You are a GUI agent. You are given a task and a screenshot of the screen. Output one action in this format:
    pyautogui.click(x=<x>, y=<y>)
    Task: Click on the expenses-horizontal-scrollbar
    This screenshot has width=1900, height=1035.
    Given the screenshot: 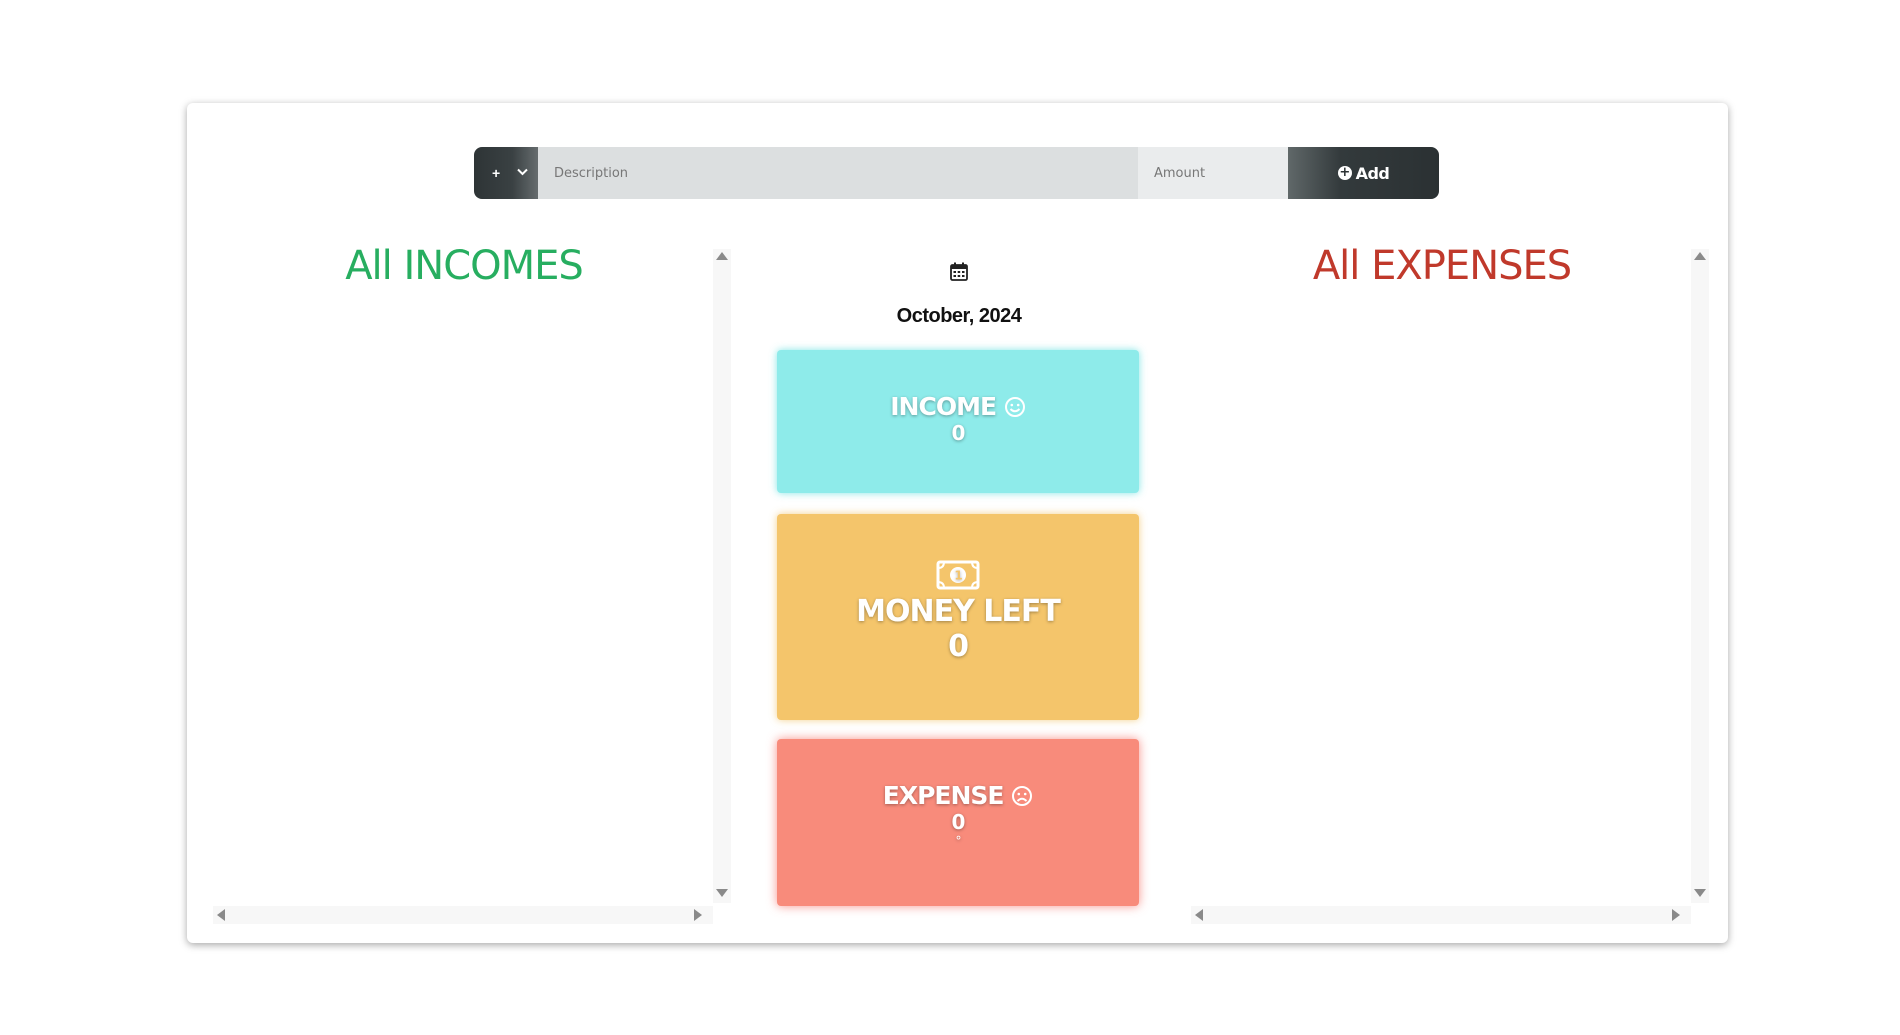 What is the action you would take?
    pyautogui.click(x=1441, y=915)
    